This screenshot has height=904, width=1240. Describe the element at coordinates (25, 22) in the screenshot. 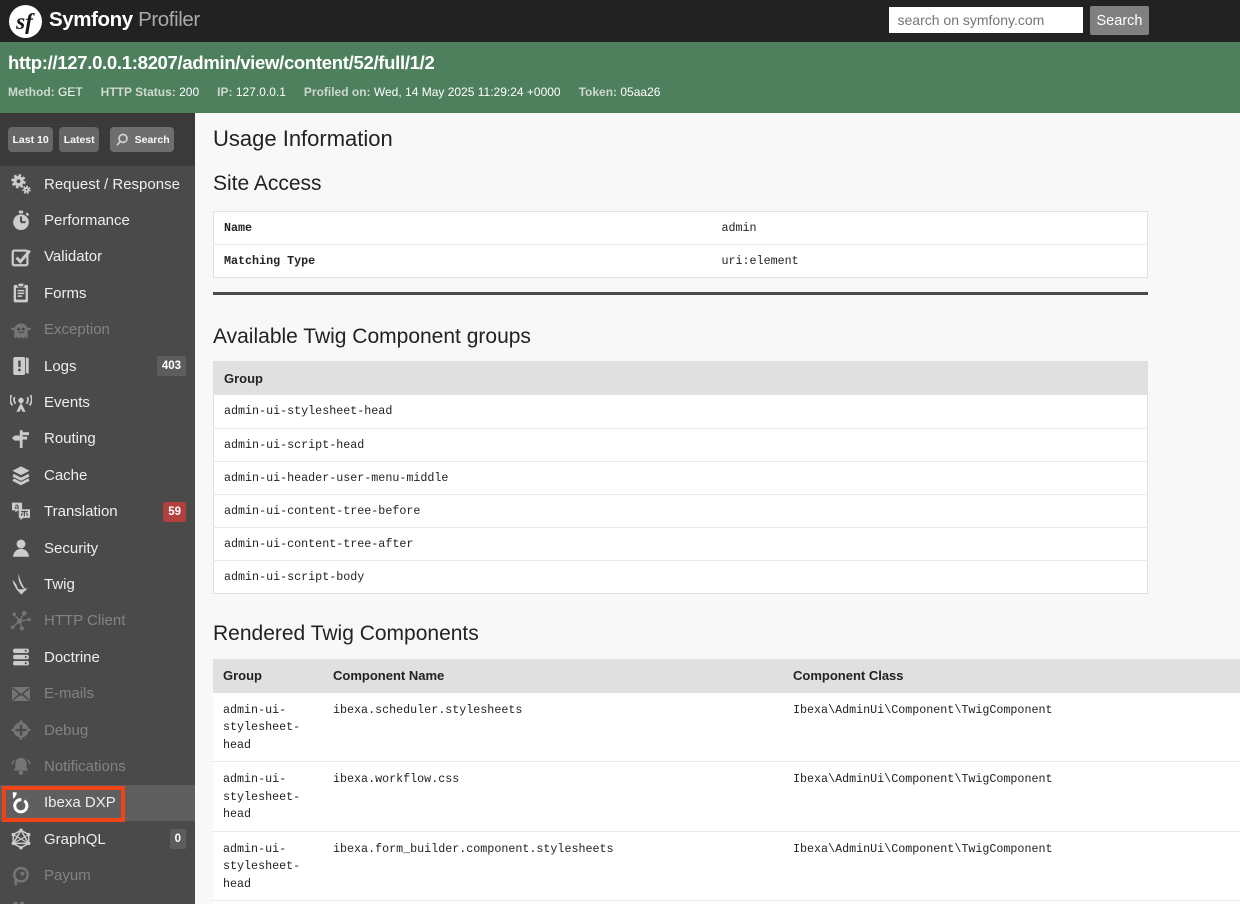

I see `svg-text: sf` at that location.